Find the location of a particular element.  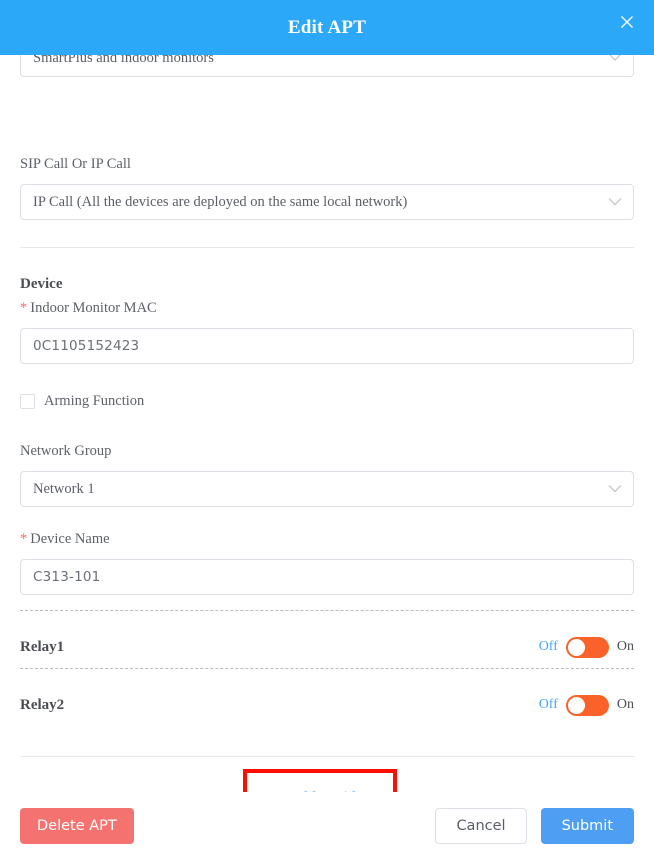

arming-function-label: Arming Function is located at coordinates (94, 401).